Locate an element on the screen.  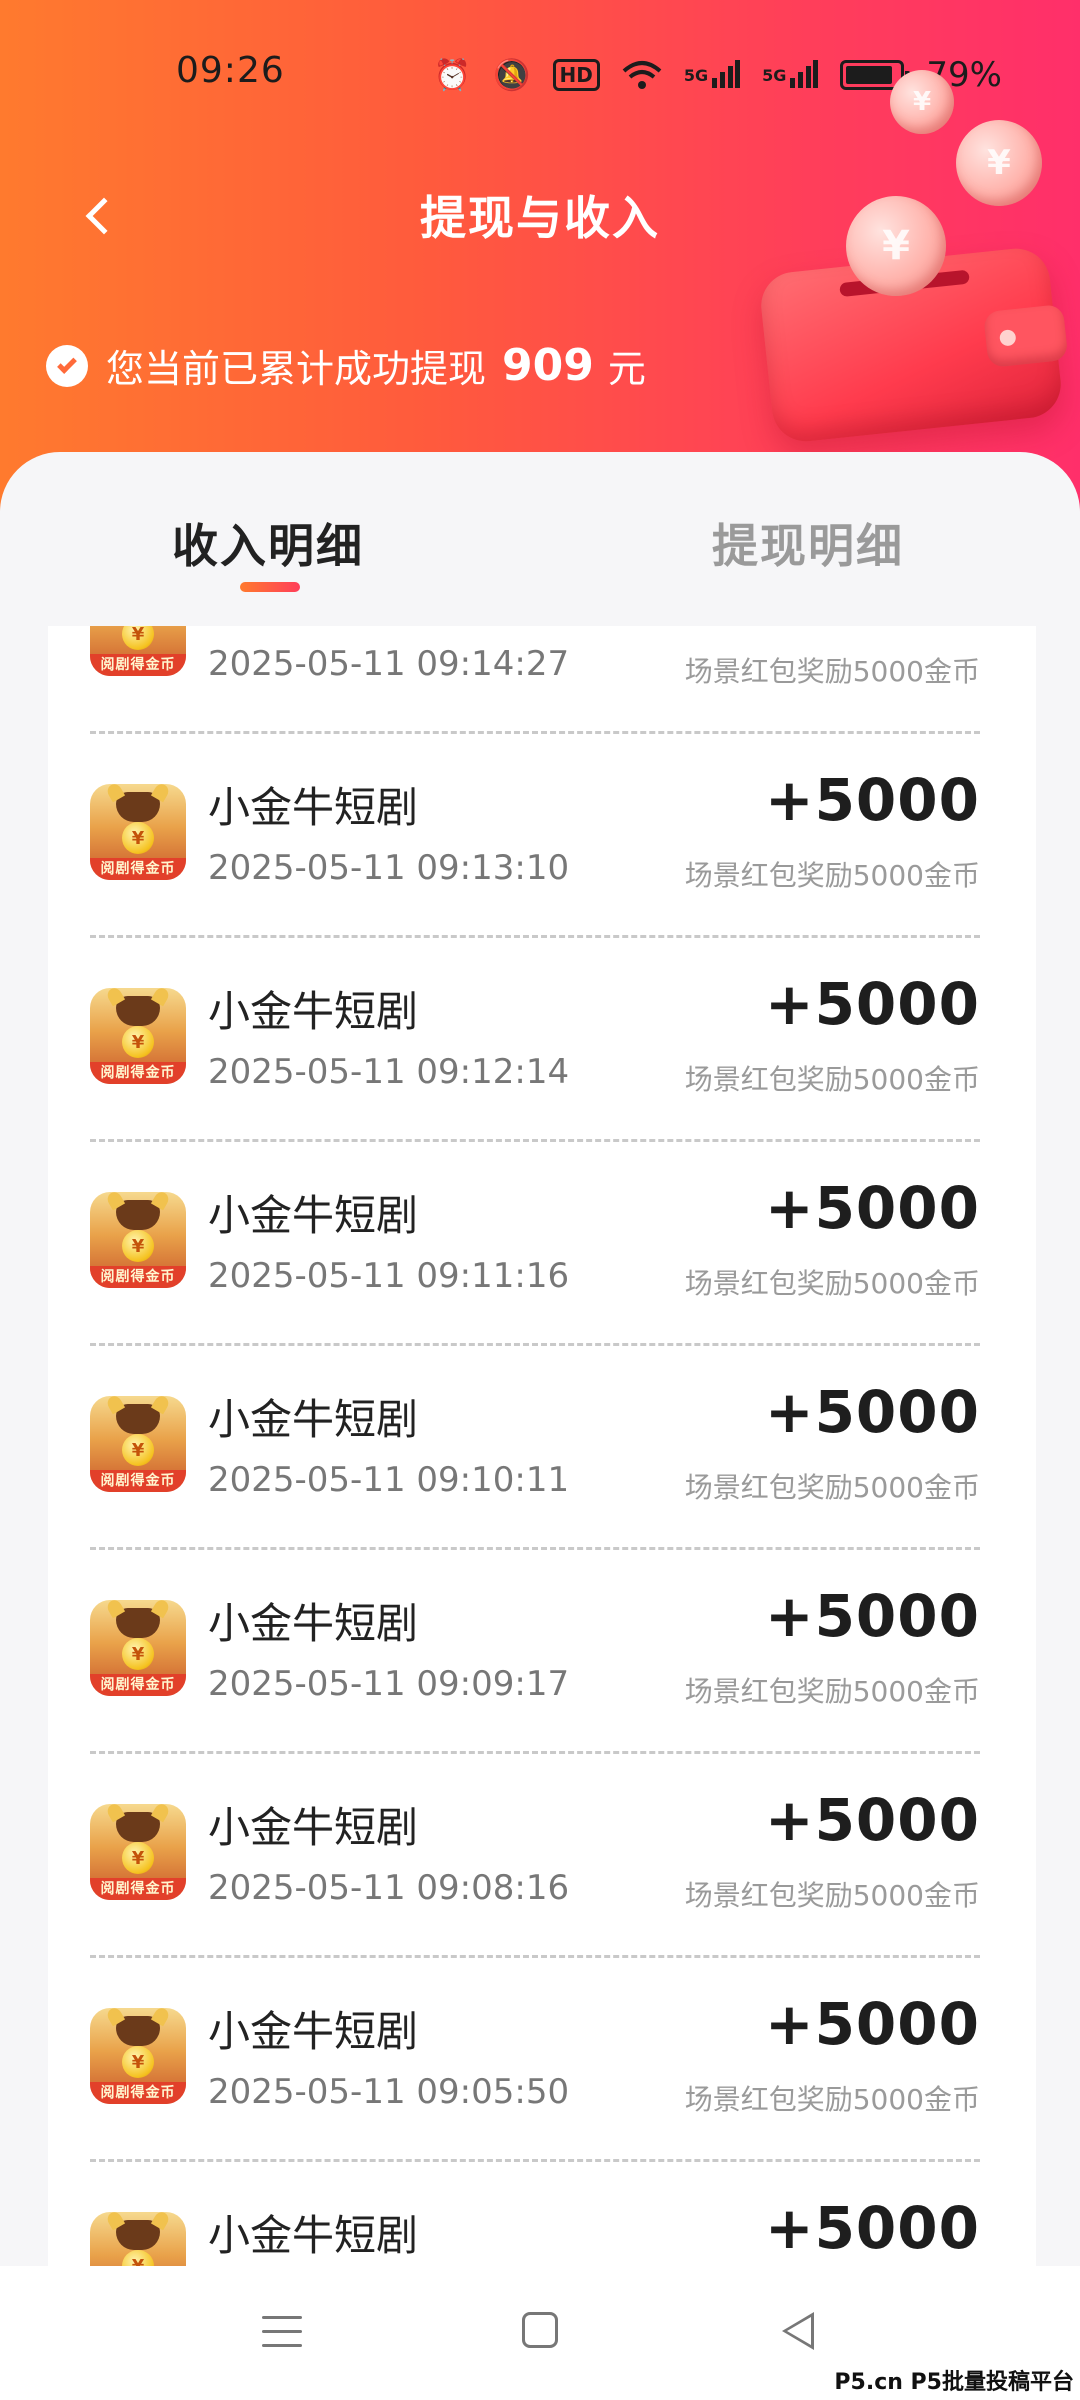
list-item: ¥ 阅剧得金币 小金牛短剧 +5000 is located at coordinates (535, 2217).